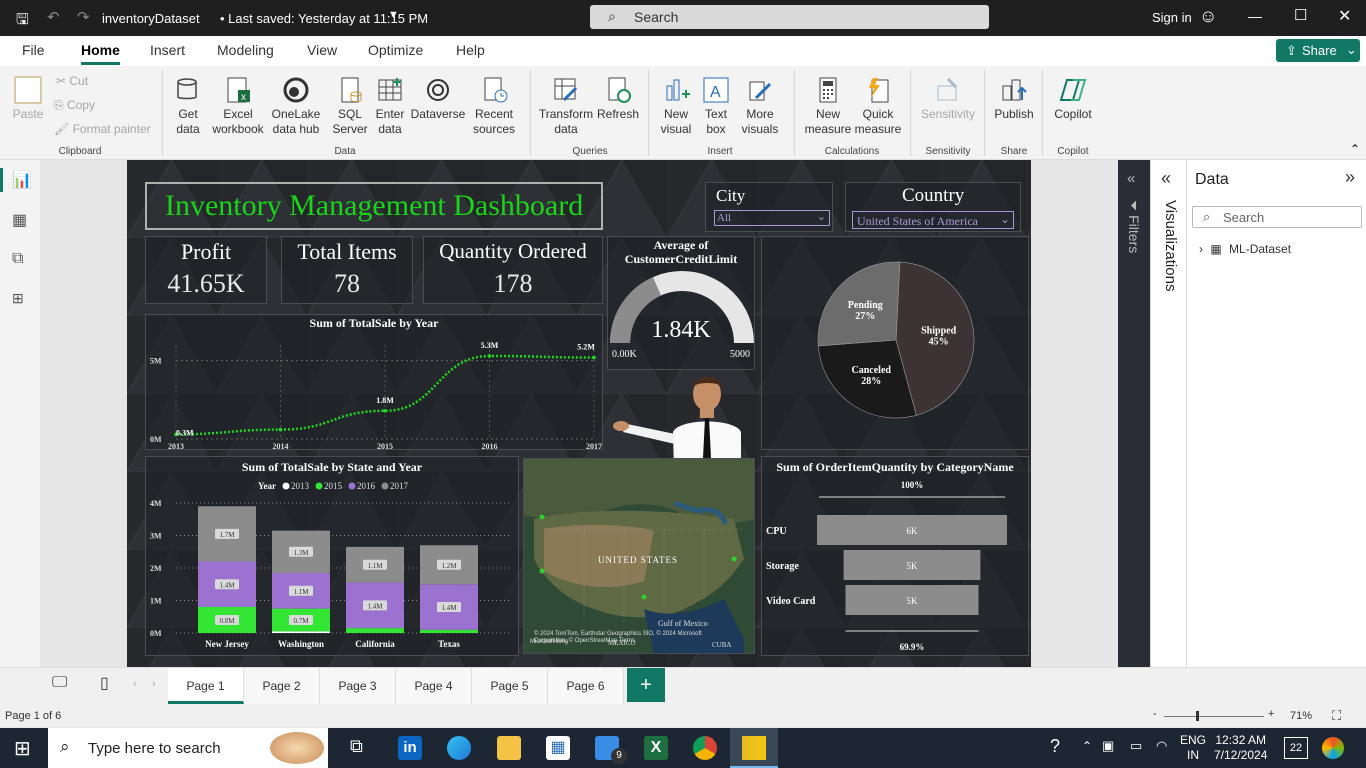 Image resolution: width=1366 pixels, height=768 pixels. I want to click on country-slicer: Country United States of America ⌄, so click(933, 207).